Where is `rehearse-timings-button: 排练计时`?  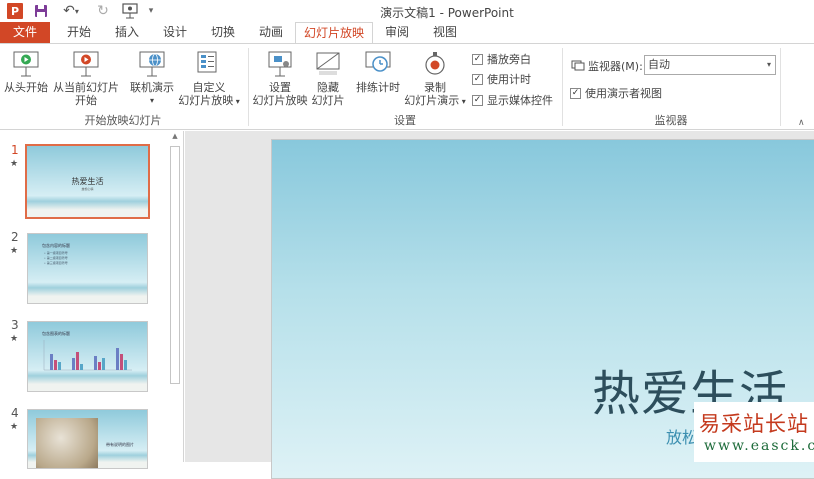
rehearse-timings-button: 排练计时 is located at coordinates (378, 72).